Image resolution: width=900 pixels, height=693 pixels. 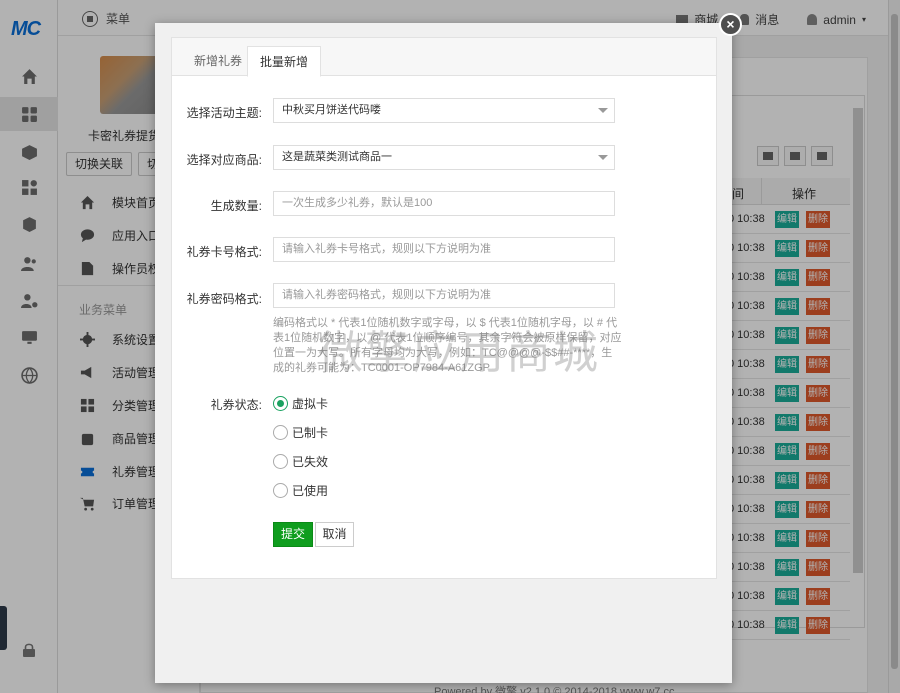 What do you see at coordinates (293, 534) in the screenshot?
I see `submit-button: 提交` at bounding box center [293, 534].